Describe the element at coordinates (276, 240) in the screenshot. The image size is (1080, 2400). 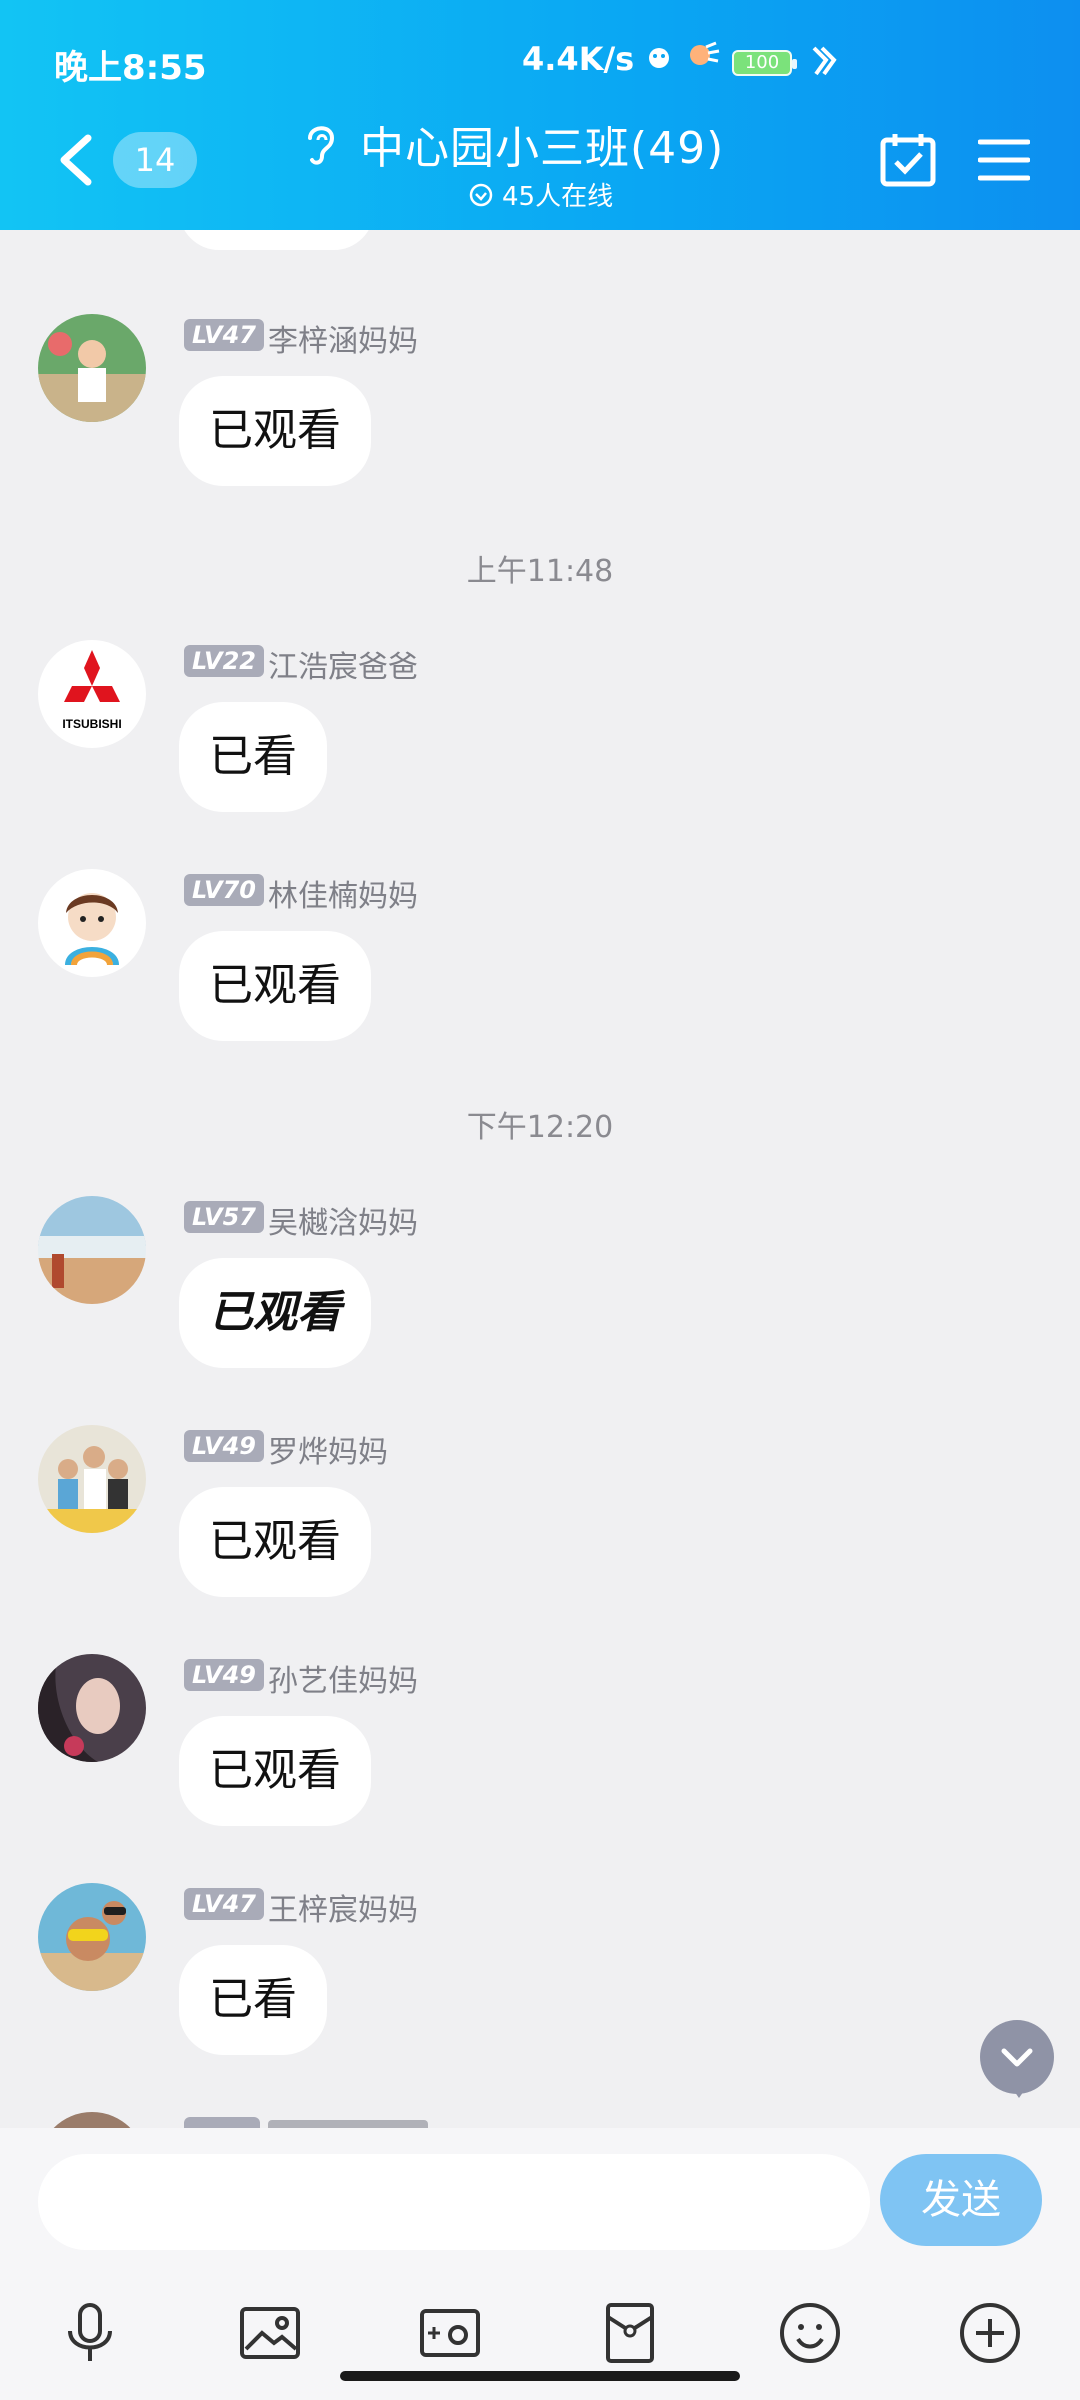
I see `message-bubble-partial` at that location.